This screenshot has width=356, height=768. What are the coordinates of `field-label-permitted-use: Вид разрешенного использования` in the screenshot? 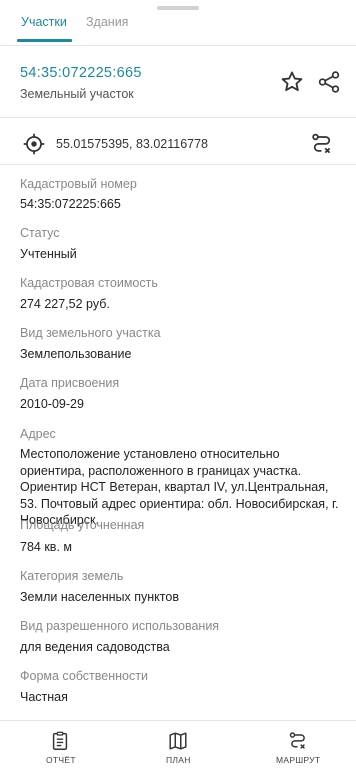 It's located at (120, 626).